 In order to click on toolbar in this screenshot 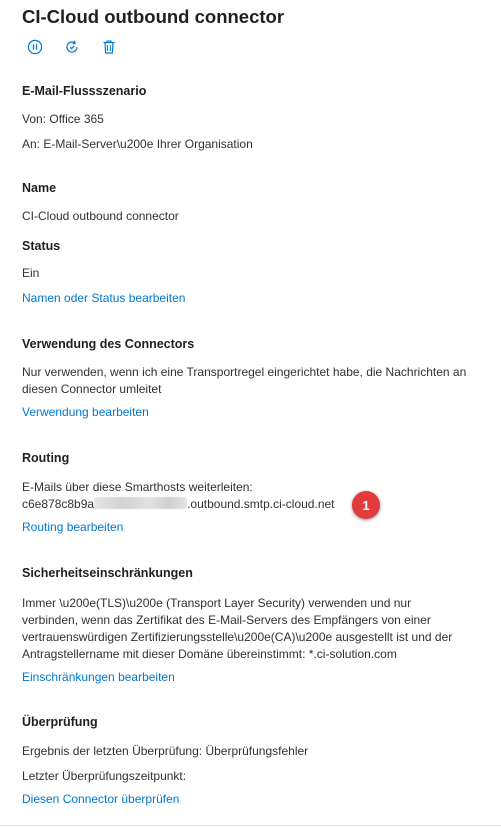, I will do `click(72, 47)`.